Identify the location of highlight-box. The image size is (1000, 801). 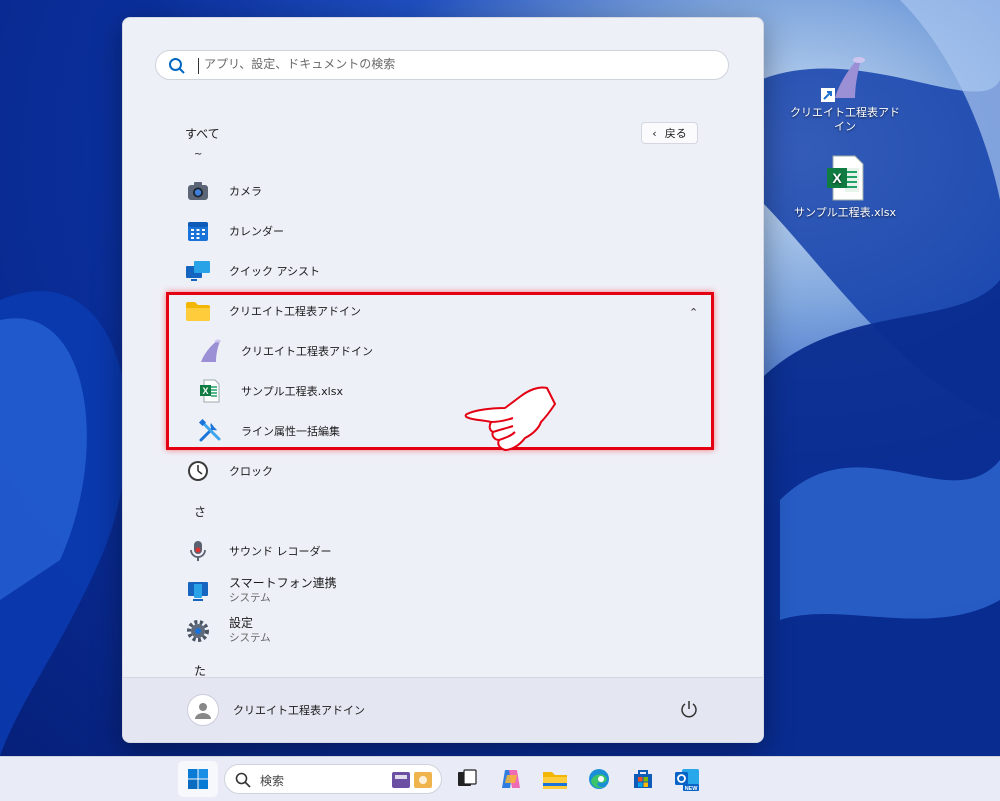
(440, 371).